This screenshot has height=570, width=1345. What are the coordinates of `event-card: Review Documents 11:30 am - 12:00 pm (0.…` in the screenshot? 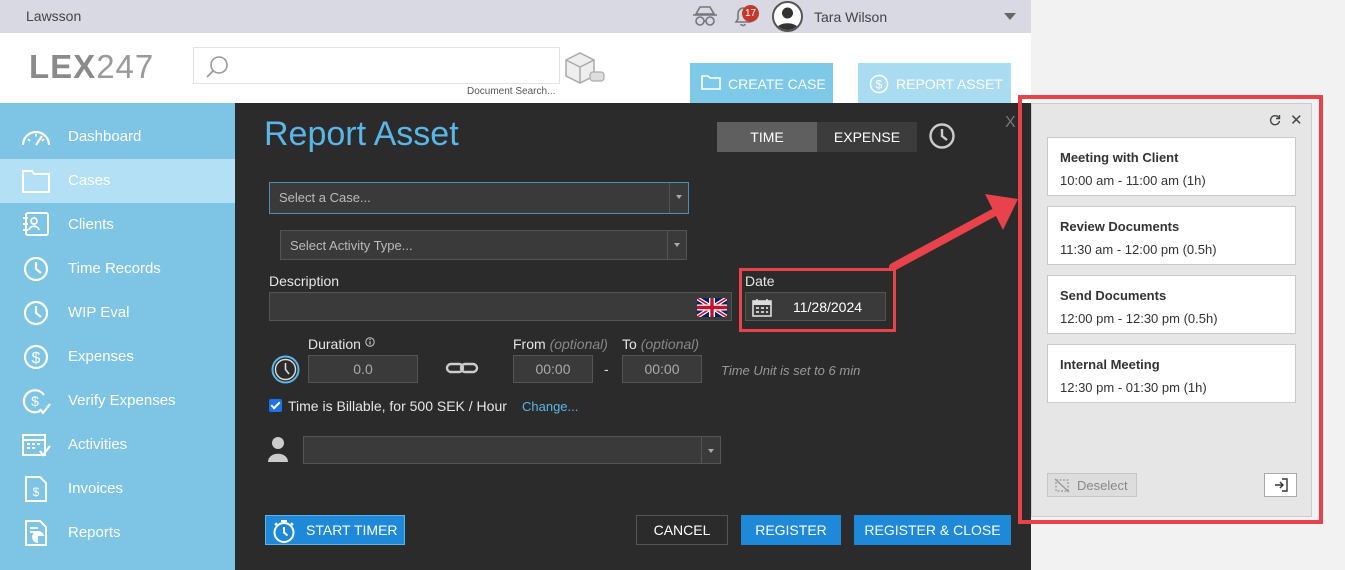 It's located at (1171, 235).